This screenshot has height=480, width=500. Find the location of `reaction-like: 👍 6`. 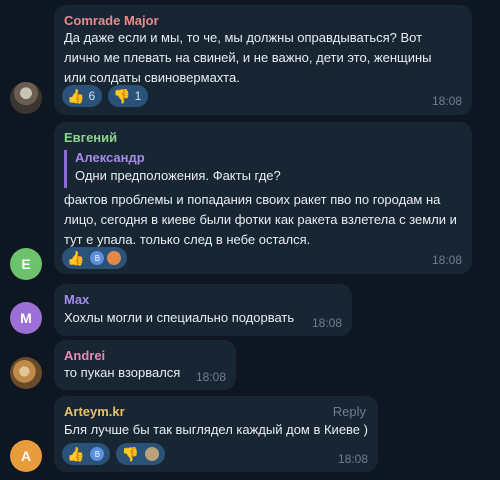

reaction-like: 👍 6 is located at coordinates (82, 96).